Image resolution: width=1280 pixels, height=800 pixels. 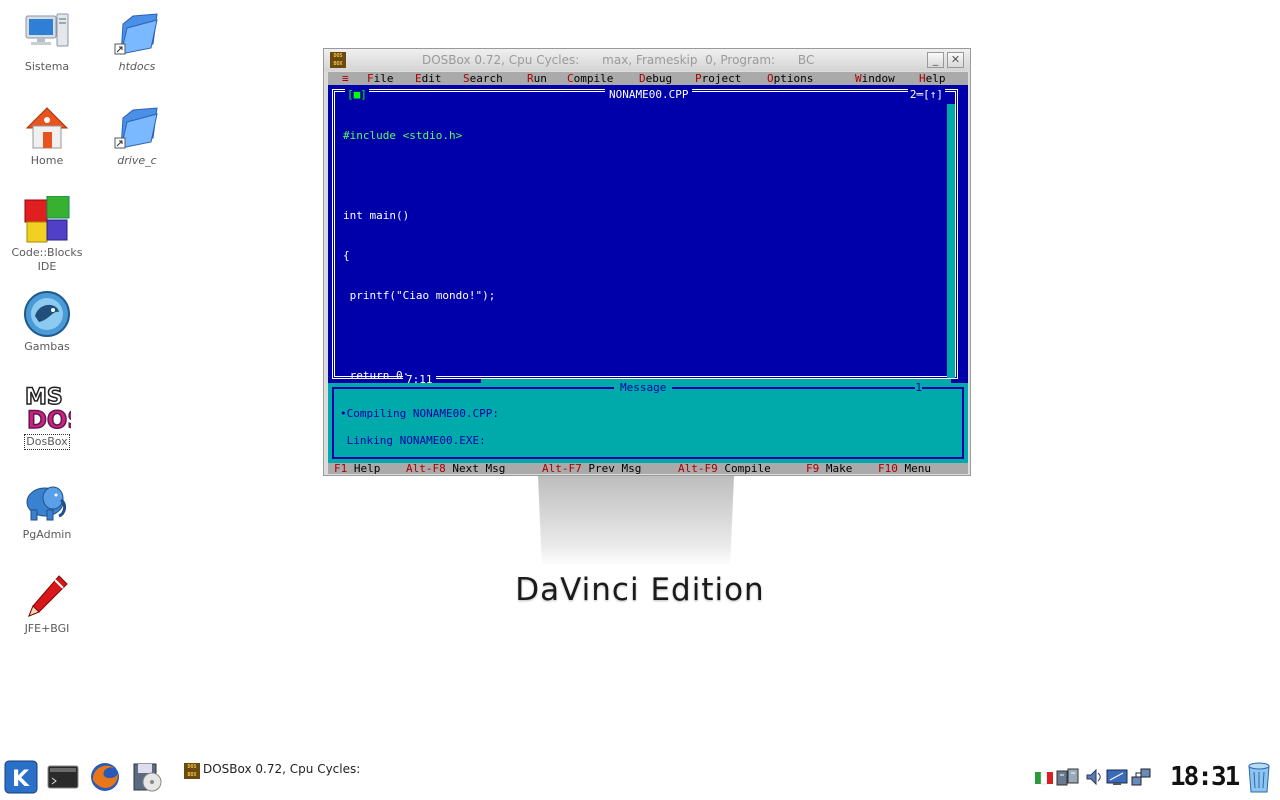 What do you see at coordinates (413, 440) in the screenshot?
I see `message-line: Linking NONAME00.EXE:` at bounding box center [413, 440].